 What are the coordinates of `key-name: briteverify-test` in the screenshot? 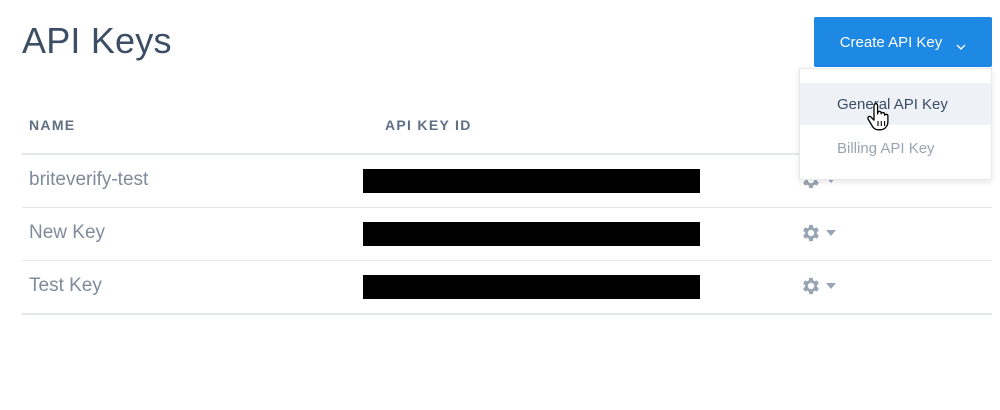 It's located at (89, 179).